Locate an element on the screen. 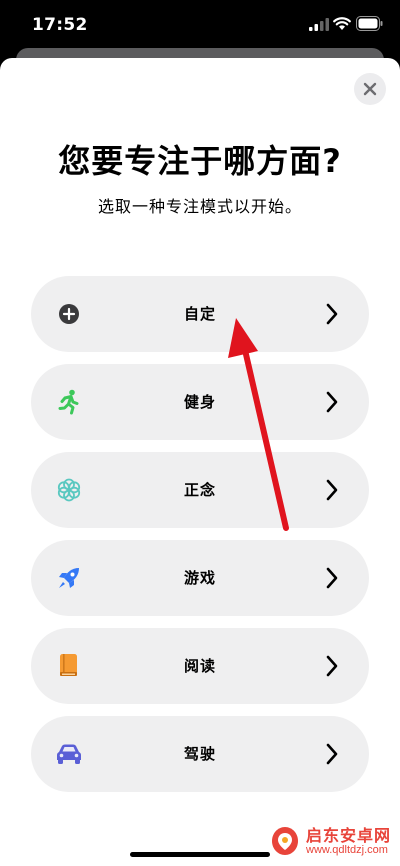 This screenshot has height=866, width=400. battery-icon is located at coordinates (369, 23).